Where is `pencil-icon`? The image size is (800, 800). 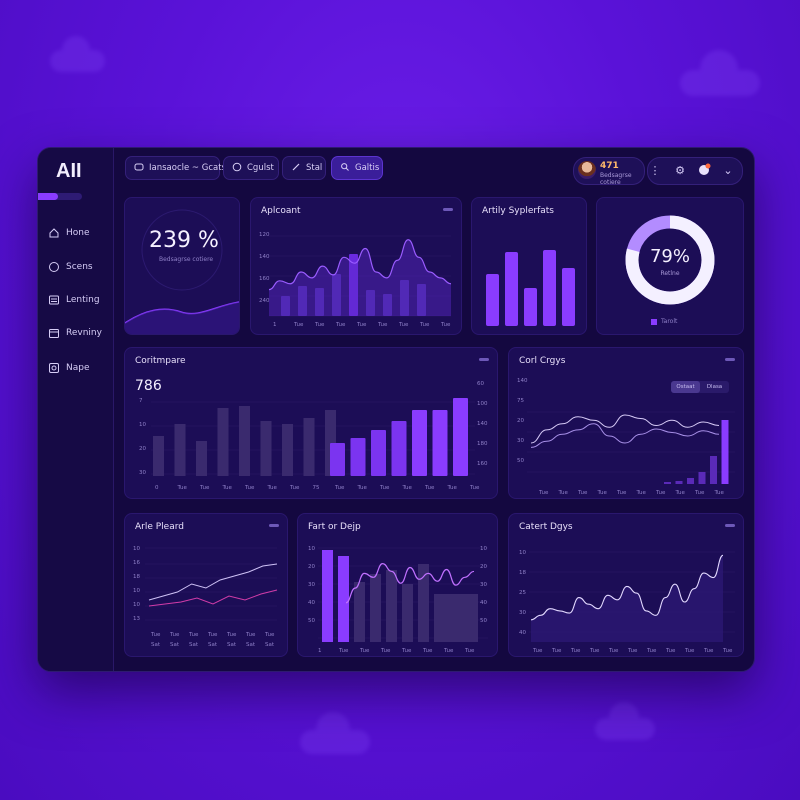
pencil-icon is located at coordinates (296, 168).